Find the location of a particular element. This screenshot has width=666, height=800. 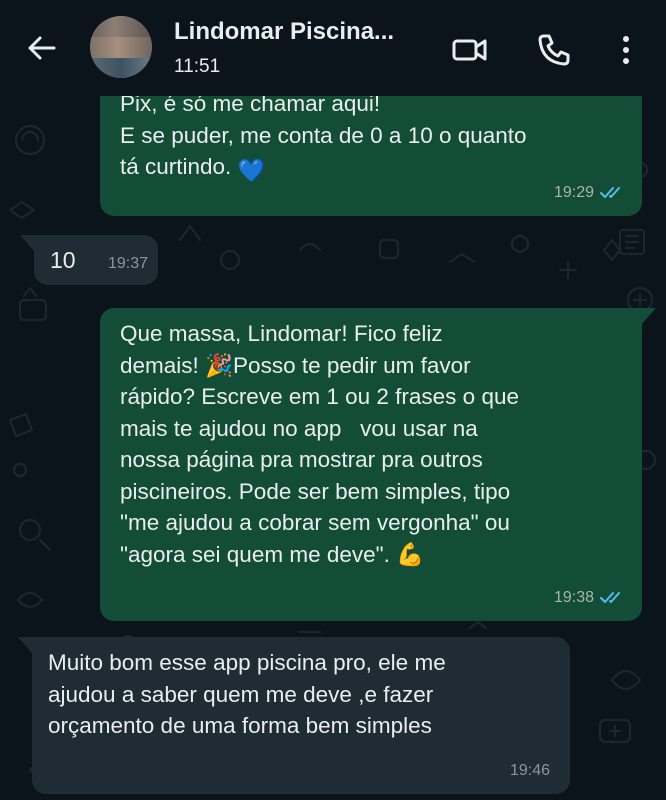

message-meta: 19:38 is located at coordinates (590, 598).